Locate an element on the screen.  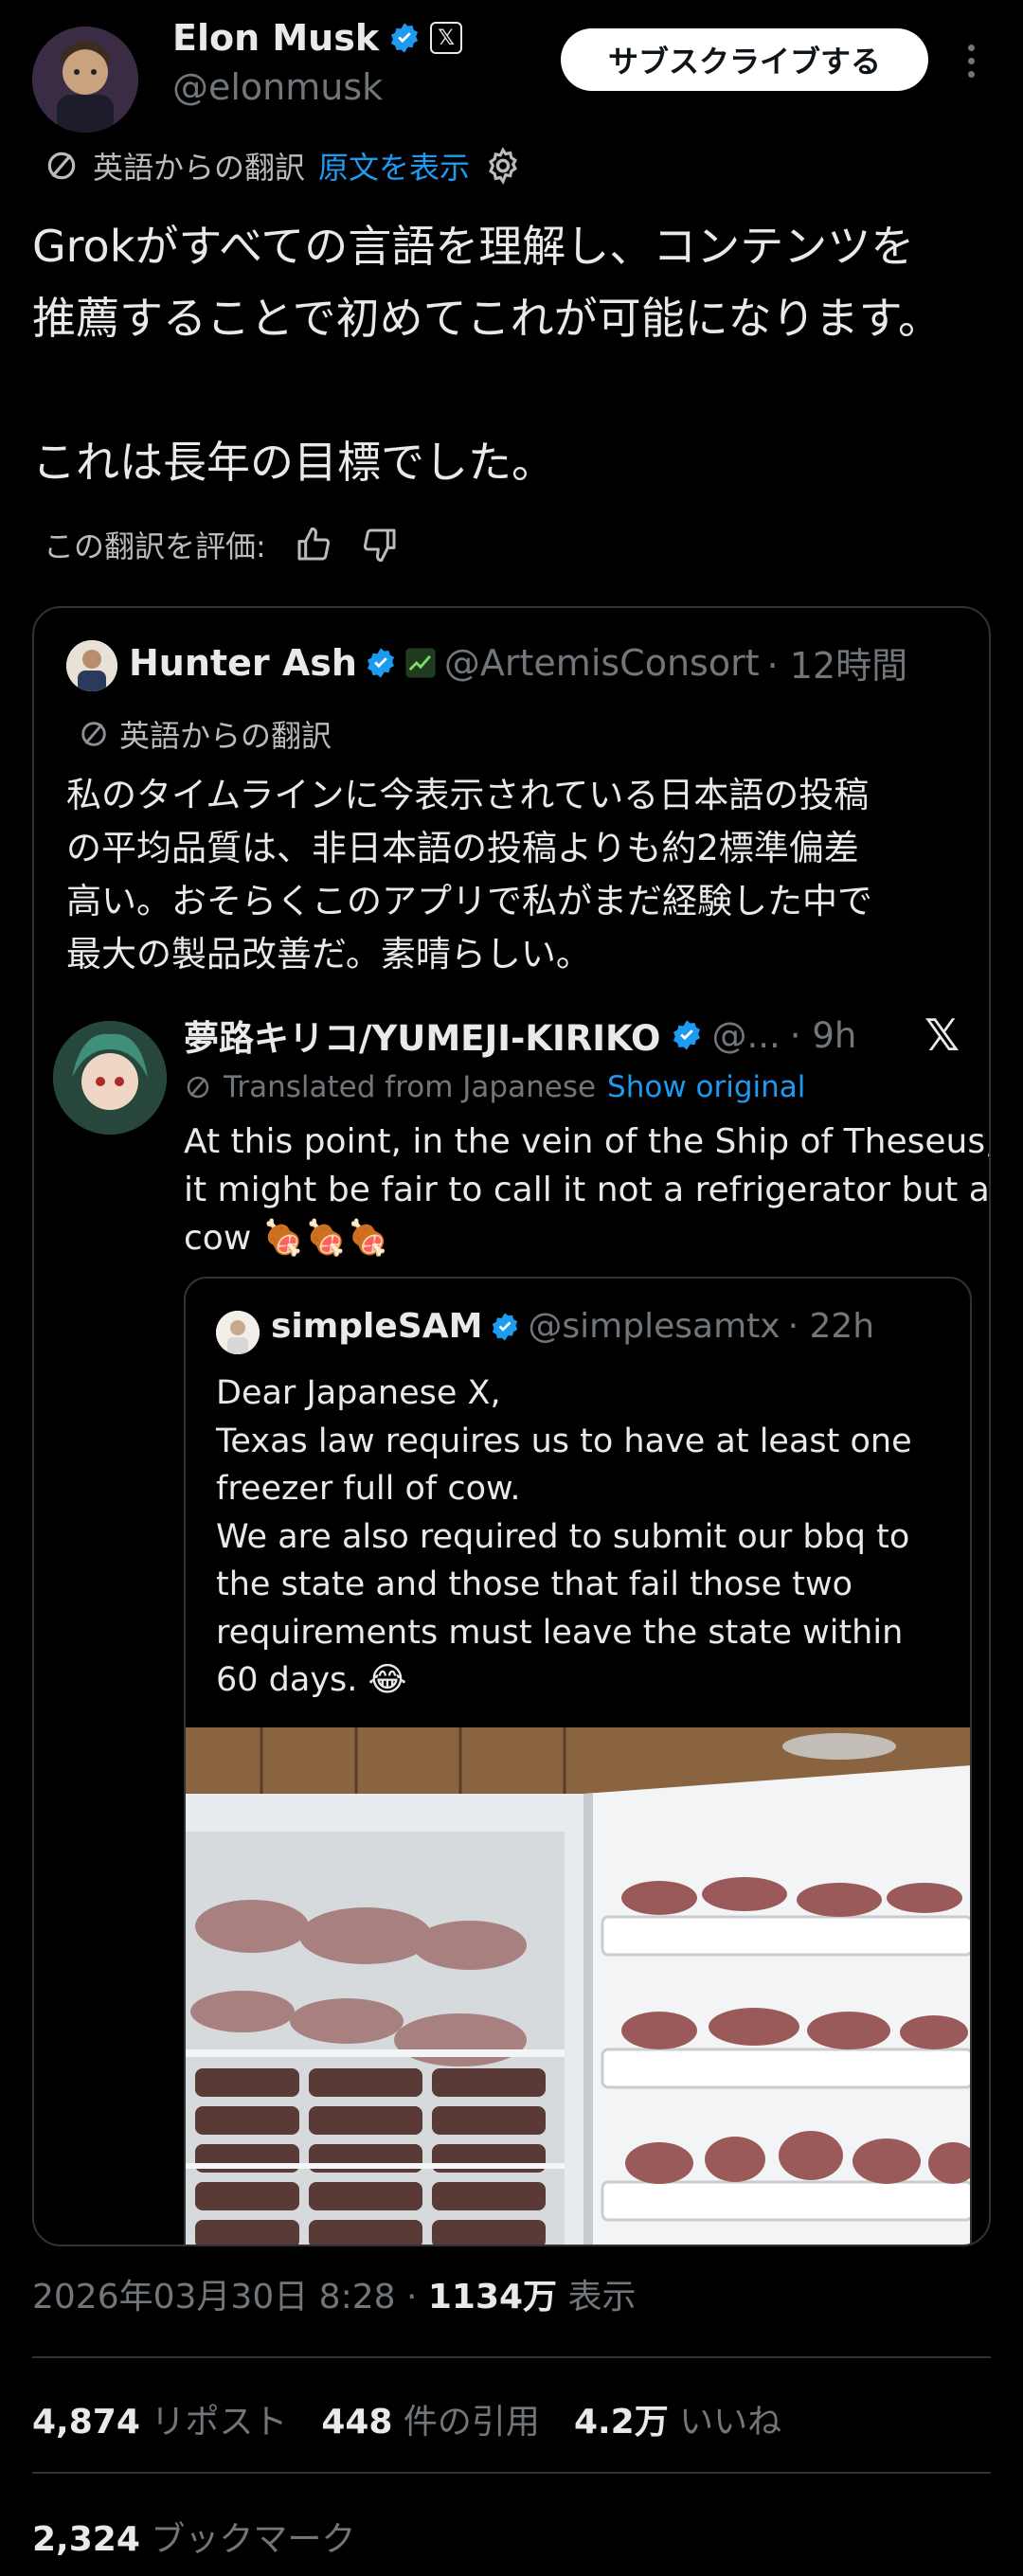
x-logo-icon: 𝕏 is located at coordinates (942, 1035).